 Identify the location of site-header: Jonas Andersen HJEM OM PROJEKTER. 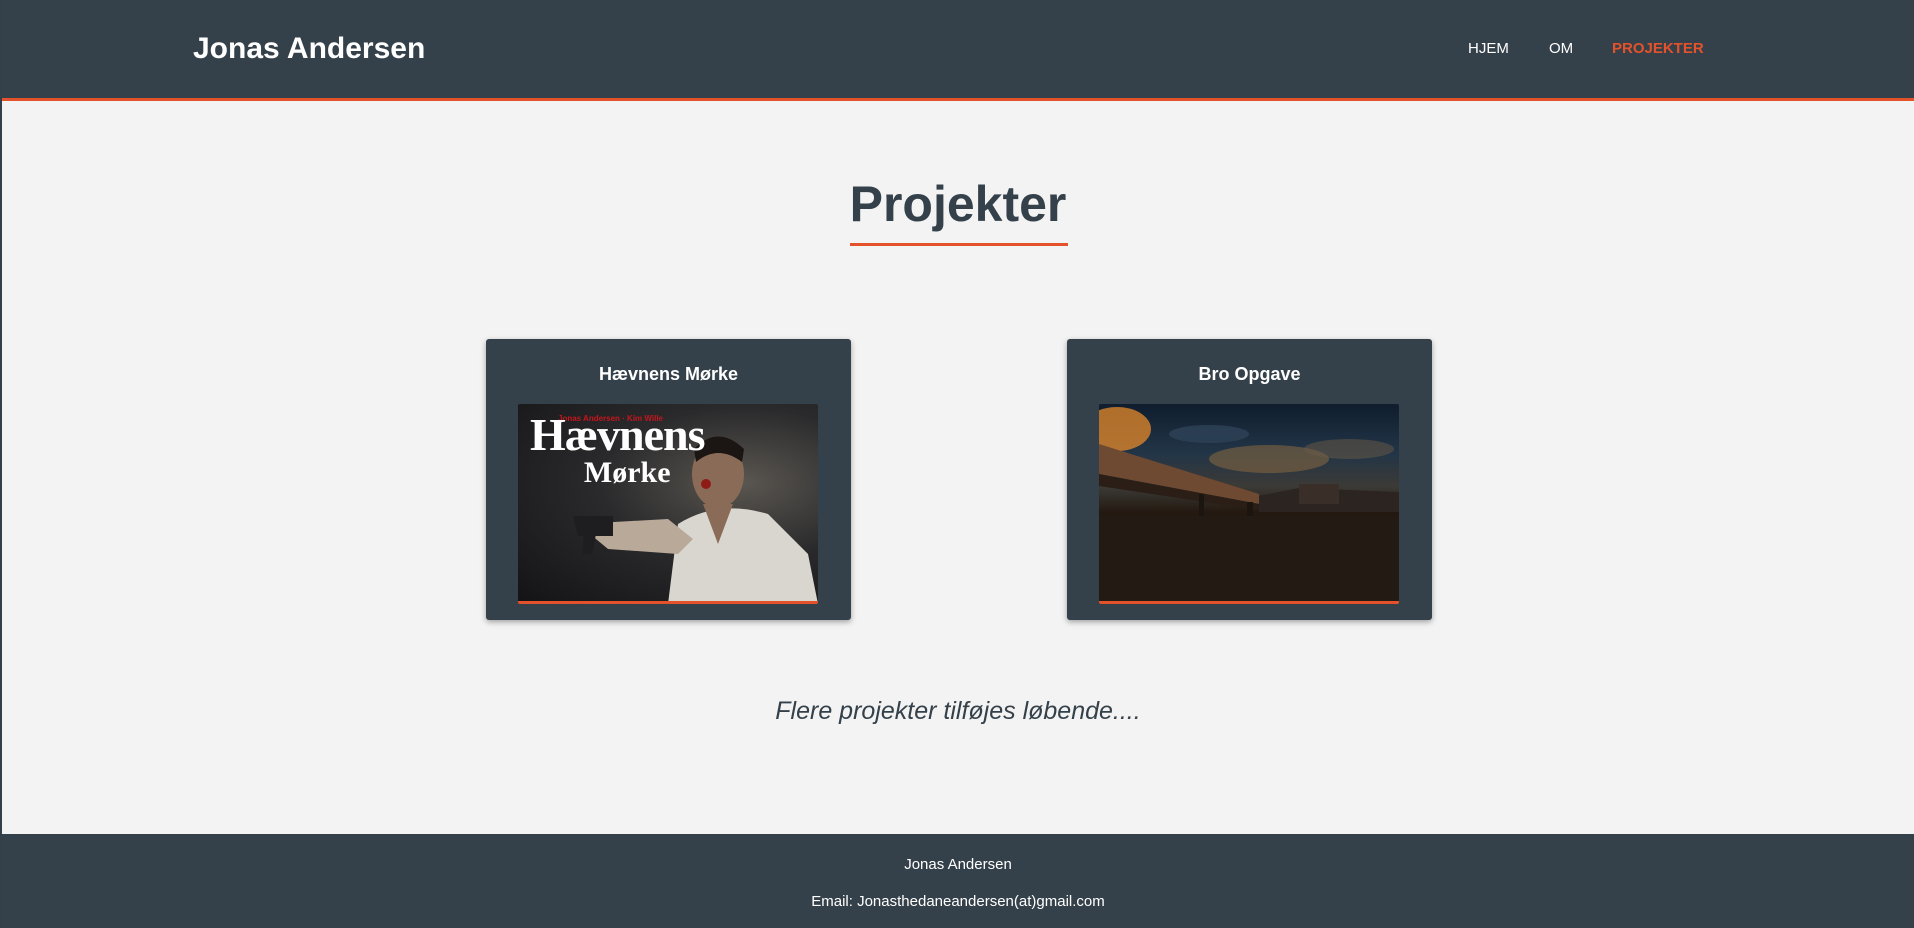
(958, 50).